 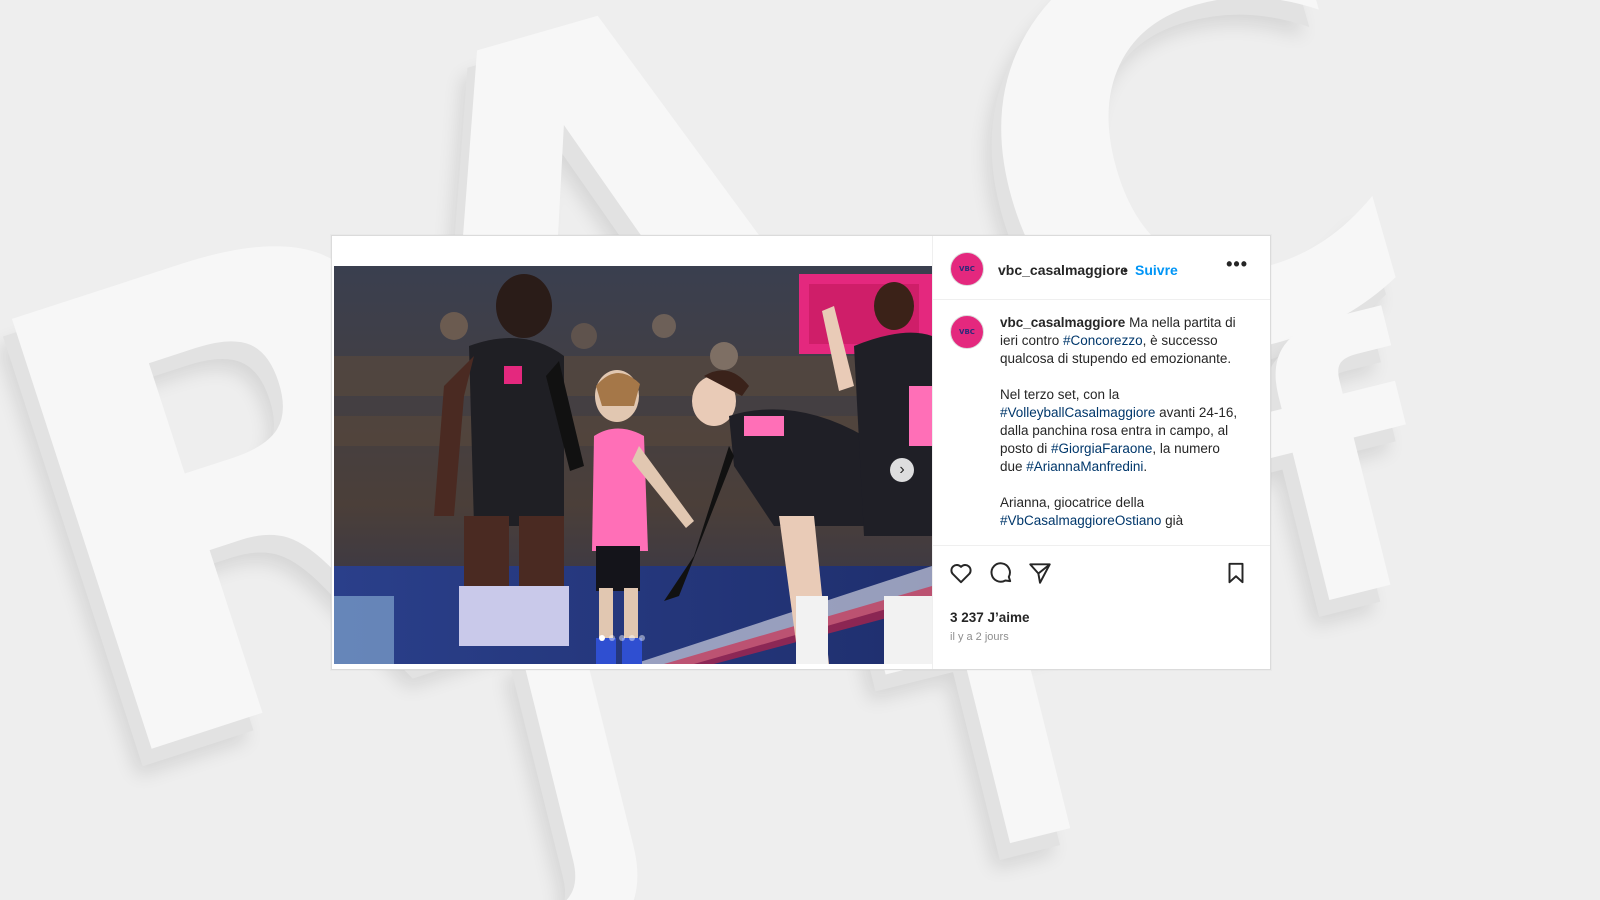 What do you see at coordinates (1063, 270) in the screenshot?
I see `username-link: vbc_casalmaggiore` at bounding box center [1063, 270].